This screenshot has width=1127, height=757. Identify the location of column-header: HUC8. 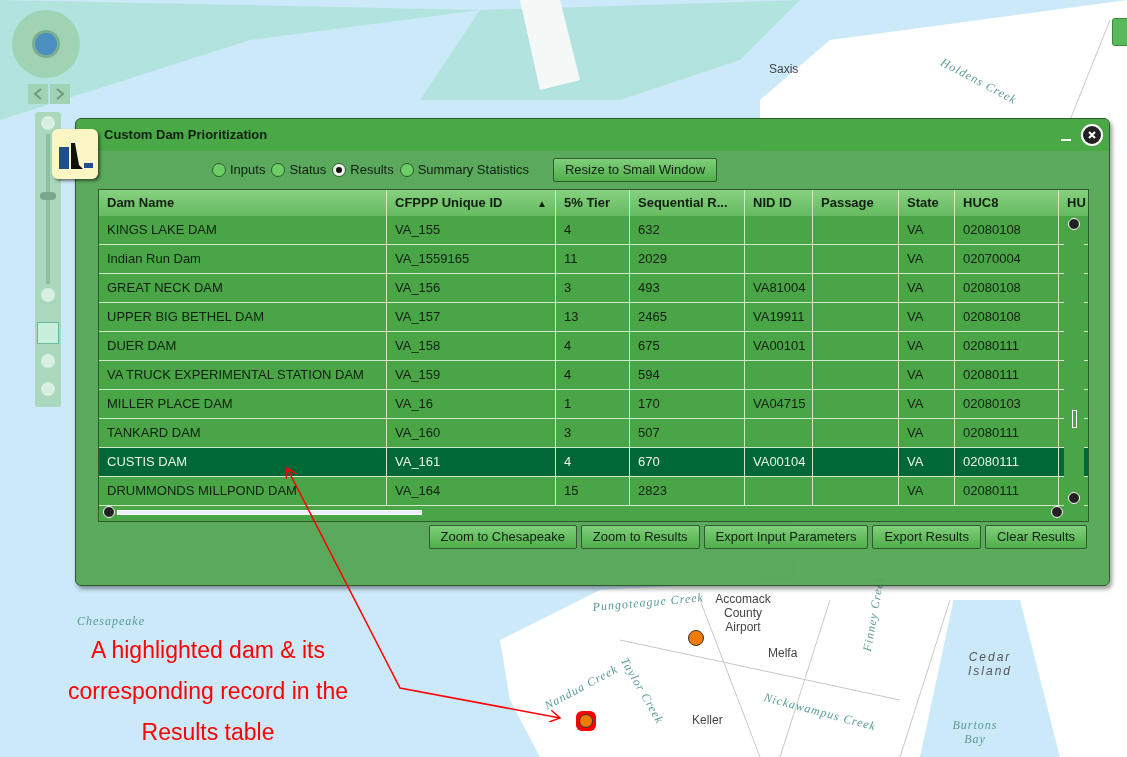
(1007, 203).